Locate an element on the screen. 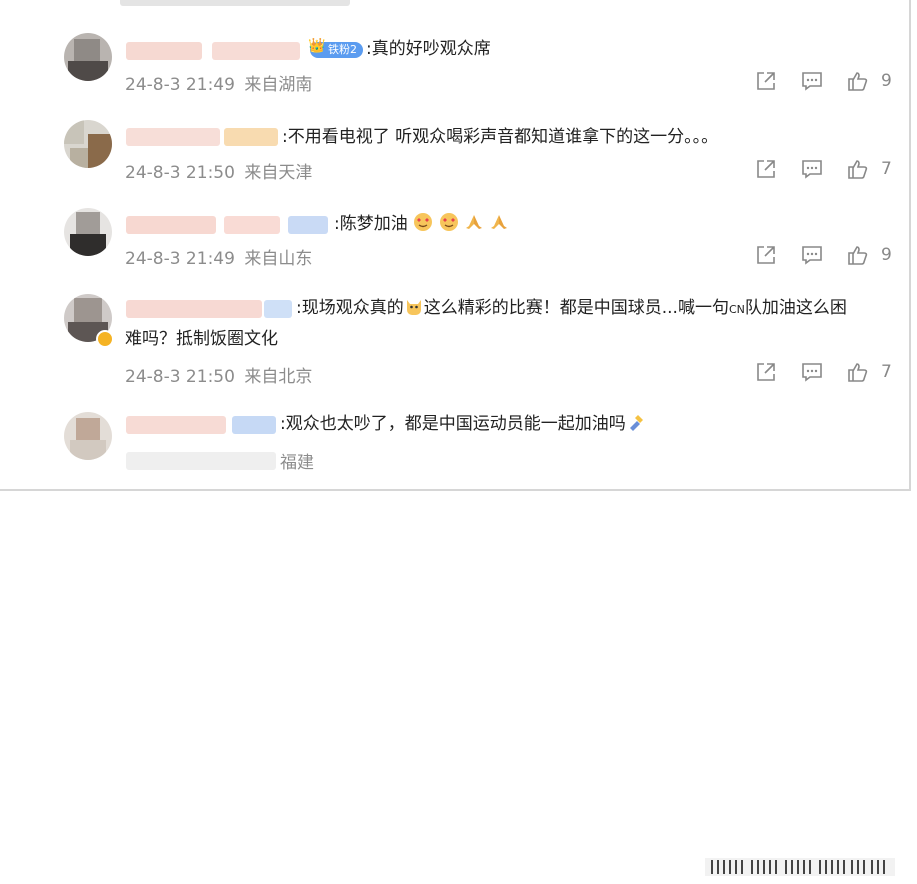 The height and width of the screenshot is (884, 917). comment-text-line1: :现场观众真的 这么精彩的比赛！都是中国球员...喊一句CN队加油这么困 is located at coordinates (571, 309).